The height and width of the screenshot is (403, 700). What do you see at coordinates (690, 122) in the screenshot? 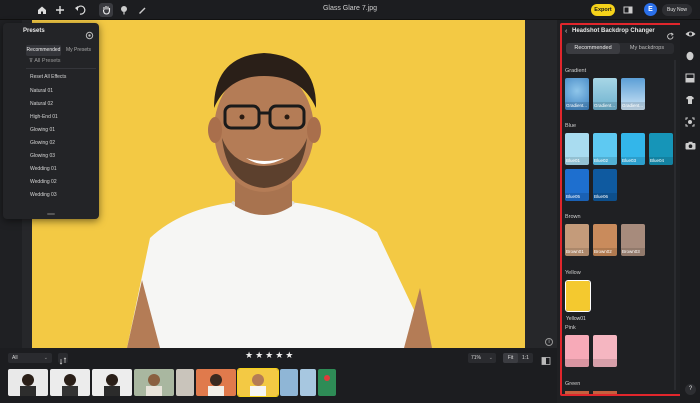
I see `face-detect-icon` at bounding box center [690, 122].